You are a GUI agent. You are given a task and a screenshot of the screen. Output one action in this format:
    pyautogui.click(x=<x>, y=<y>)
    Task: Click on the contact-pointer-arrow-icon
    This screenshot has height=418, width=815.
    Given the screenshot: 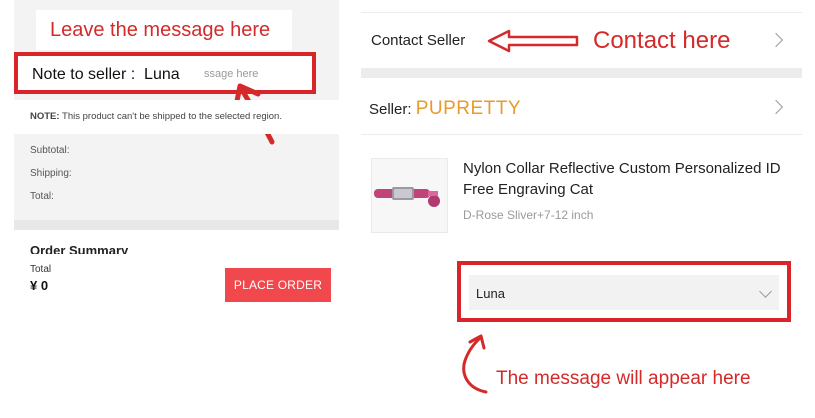 What is the action you would take?
    pyautogui.click(x=533, y=41)
    